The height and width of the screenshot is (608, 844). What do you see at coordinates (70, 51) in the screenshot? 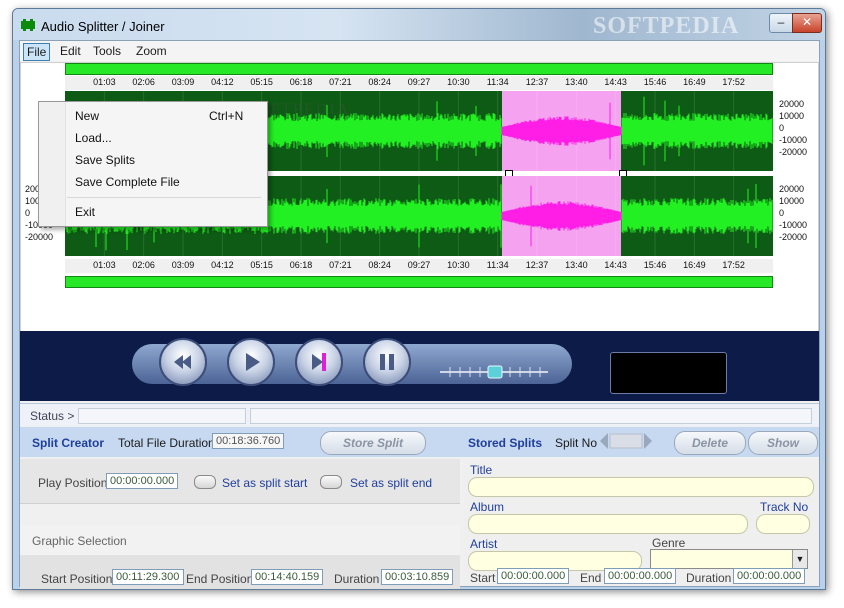
I see `menu-edit: Edit` at bounding box center [70, 51].